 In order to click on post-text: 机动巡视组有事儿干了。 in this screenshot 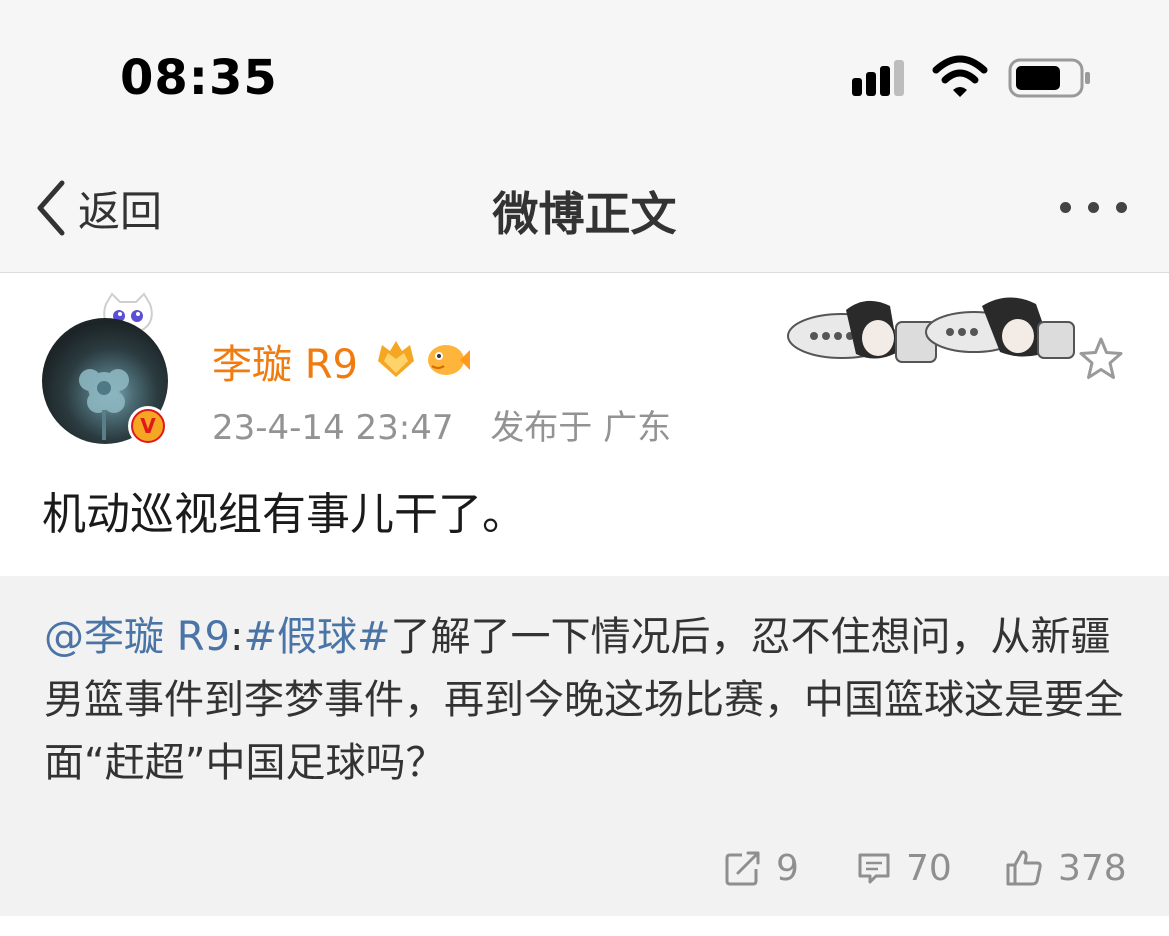, I will do `click(284, 514)`.